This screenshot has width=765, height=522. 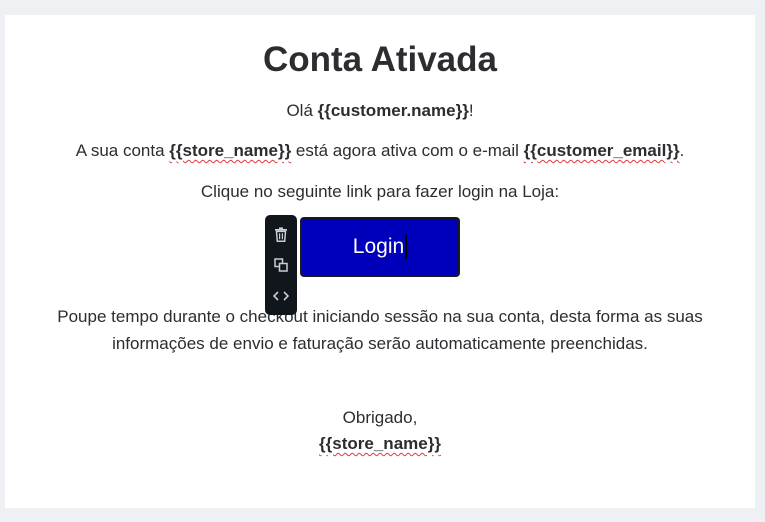 I want to click on greeting-line: Olá {{customer.name}}!, so click(x=380, y=111).